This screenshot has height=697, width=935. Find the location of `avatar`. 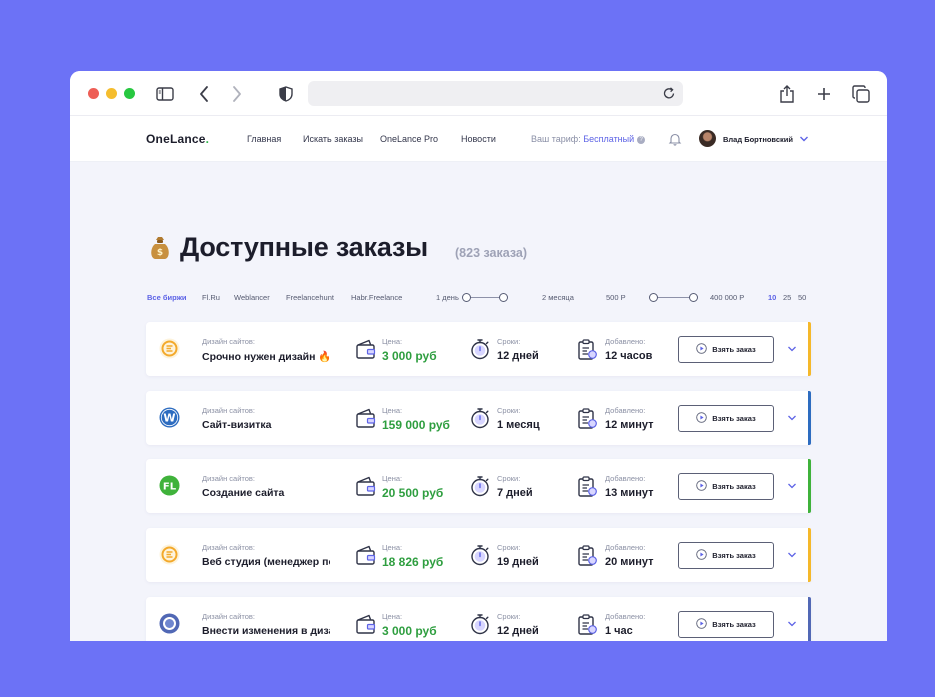

avatar is located at coordinates (707, 138).